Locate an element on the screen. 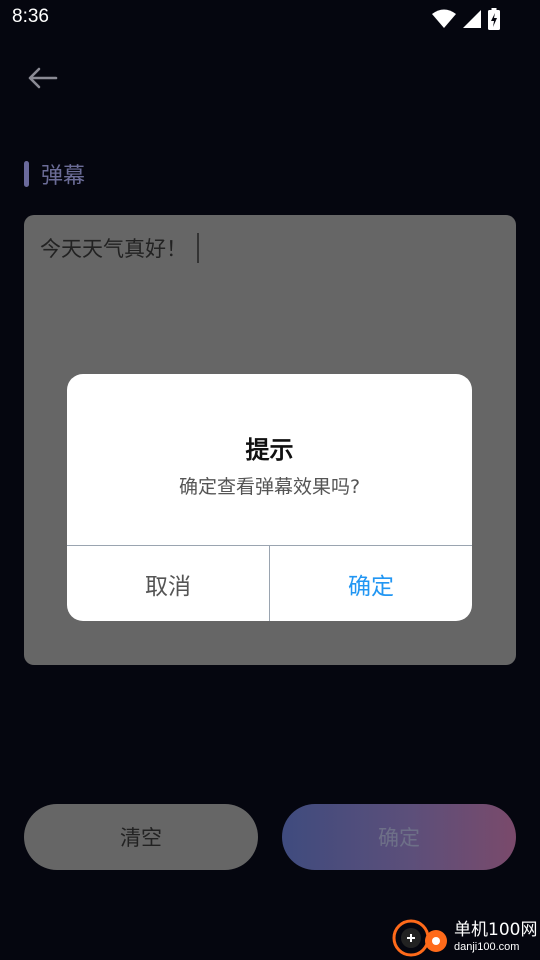 The image size is (540, 960). status-icons is located at coordinates (466, 19).